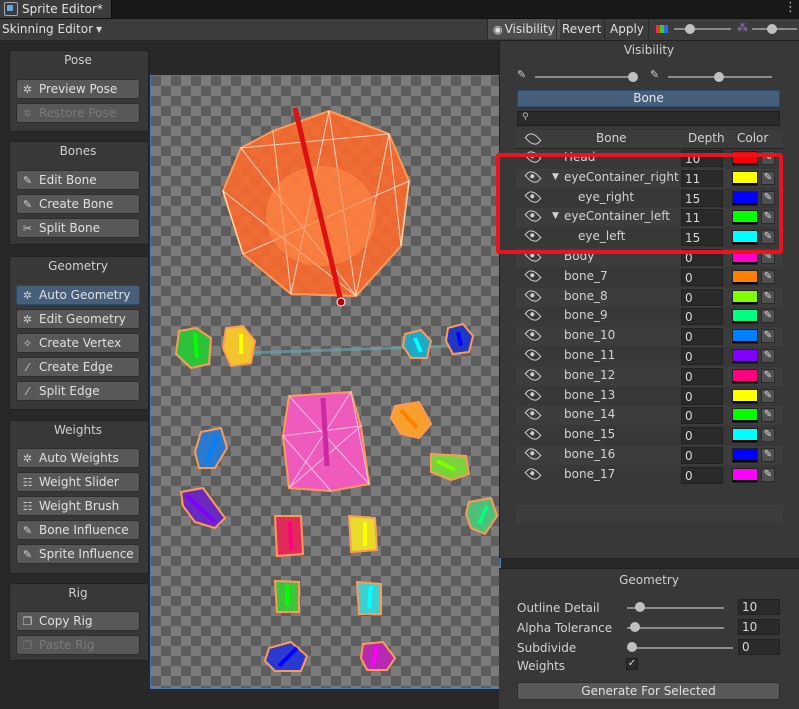 This screenshot has width=799, height=709. What do you see at coordinates (680, 648) in the screenshot?
I see `subdivide-slider` at bounding box center [680, 648].